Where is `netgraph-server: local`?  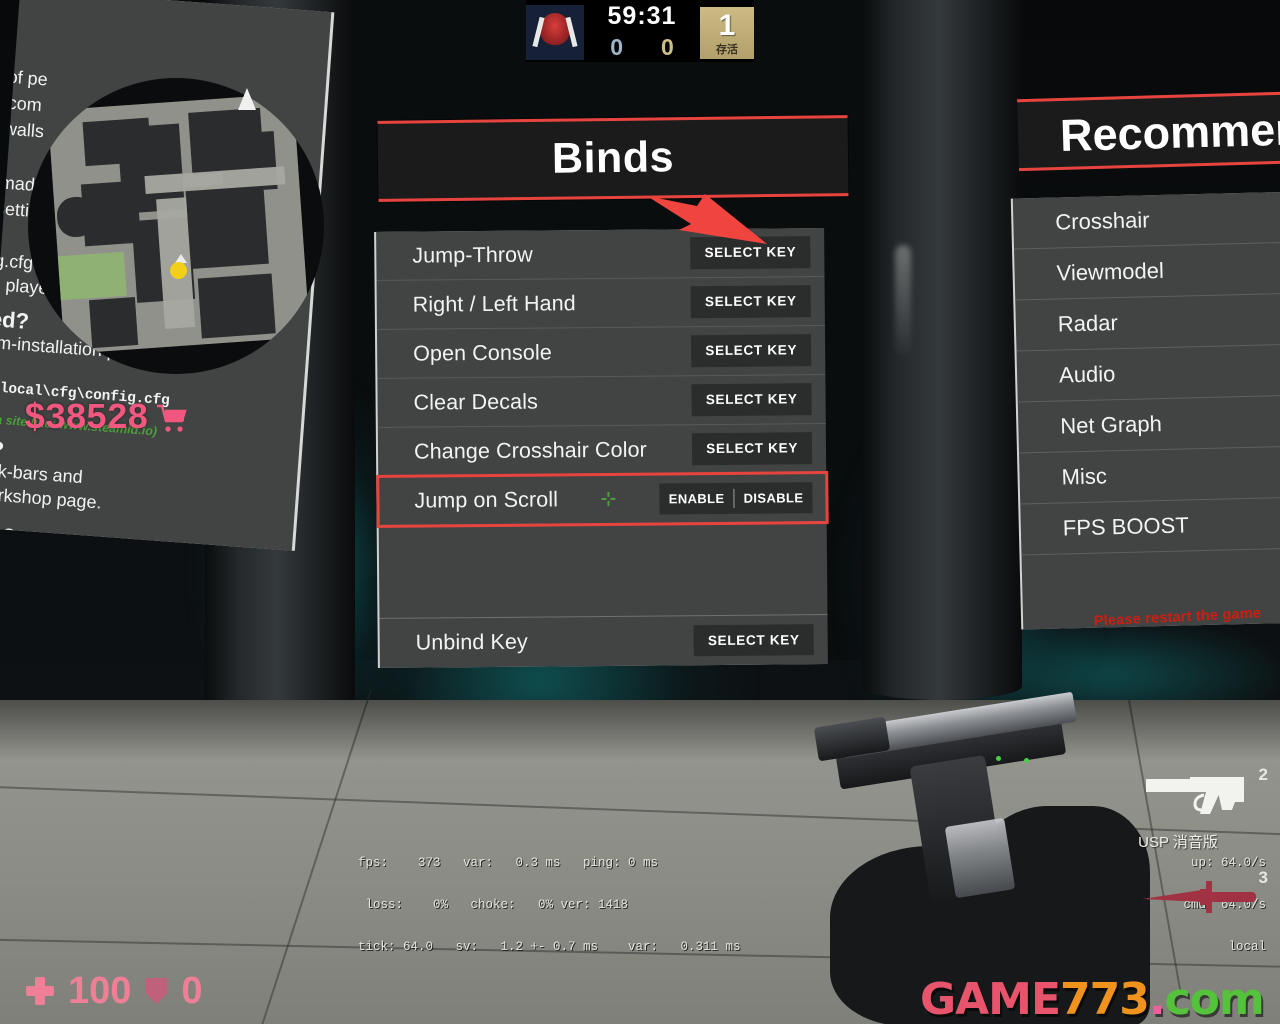
netgraph-server: local is located at coordinates (1247, 947).